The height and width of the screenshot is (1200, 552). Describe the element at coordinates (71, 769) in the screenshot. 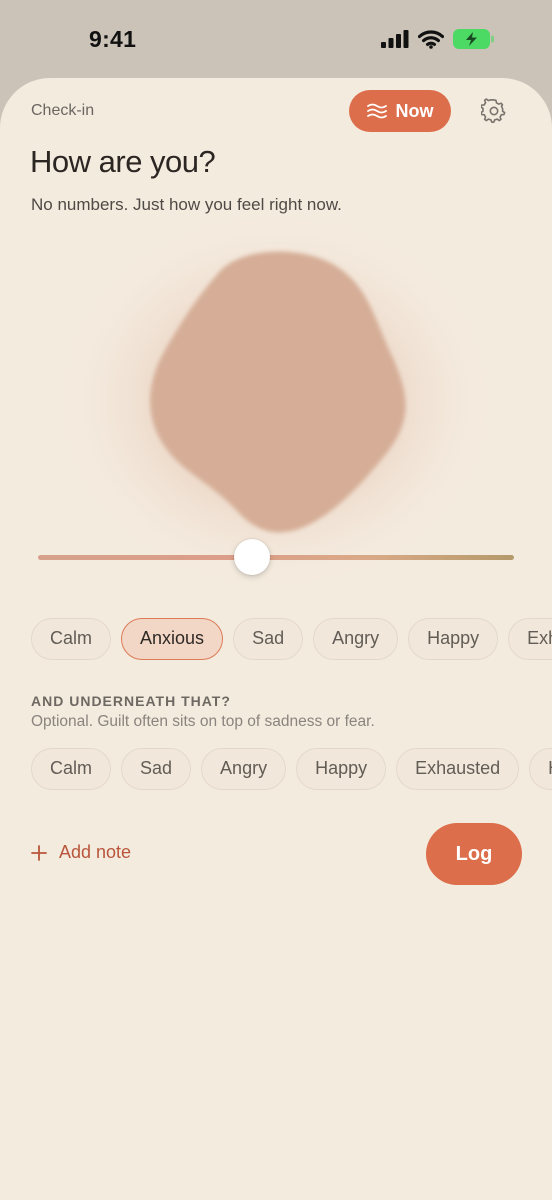

I see `underlying-chip-calm: Calm` at that location.